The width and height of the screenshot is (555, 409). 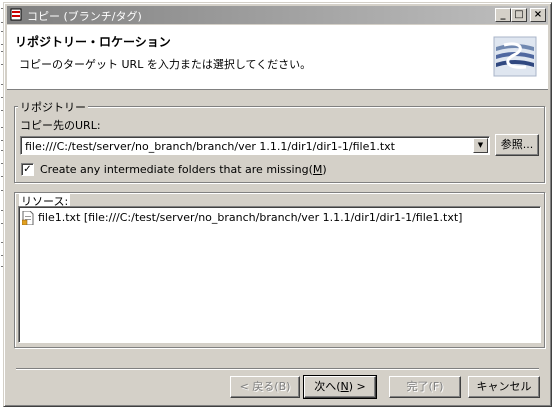 What do you see at coordinates (165, 64) in the screenshot?
I see `page-description: コピーのターゲット URL を入力または選択してください。` at bounding box center [165, 64].